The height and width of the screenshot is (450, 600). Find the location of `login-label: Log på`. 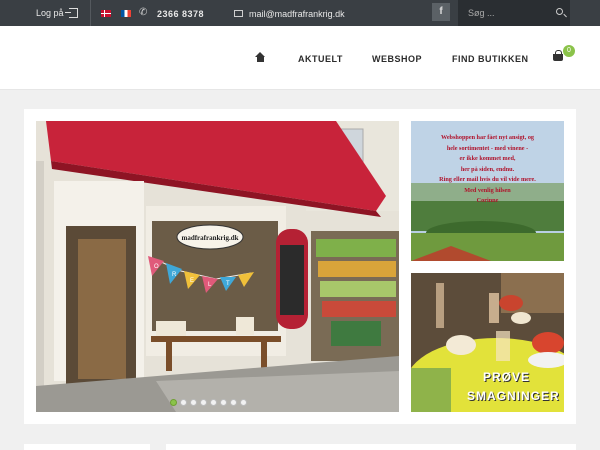

login-label: Log på is located at coordinates (50, 13).